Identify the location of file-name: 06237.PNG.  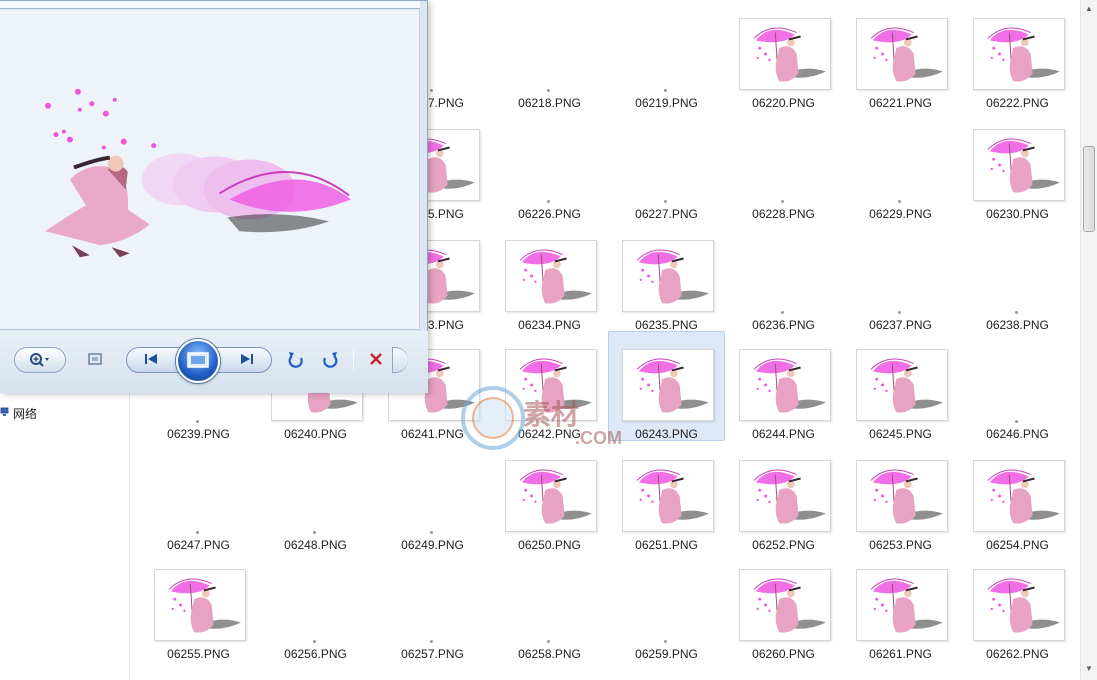
(900, 325).